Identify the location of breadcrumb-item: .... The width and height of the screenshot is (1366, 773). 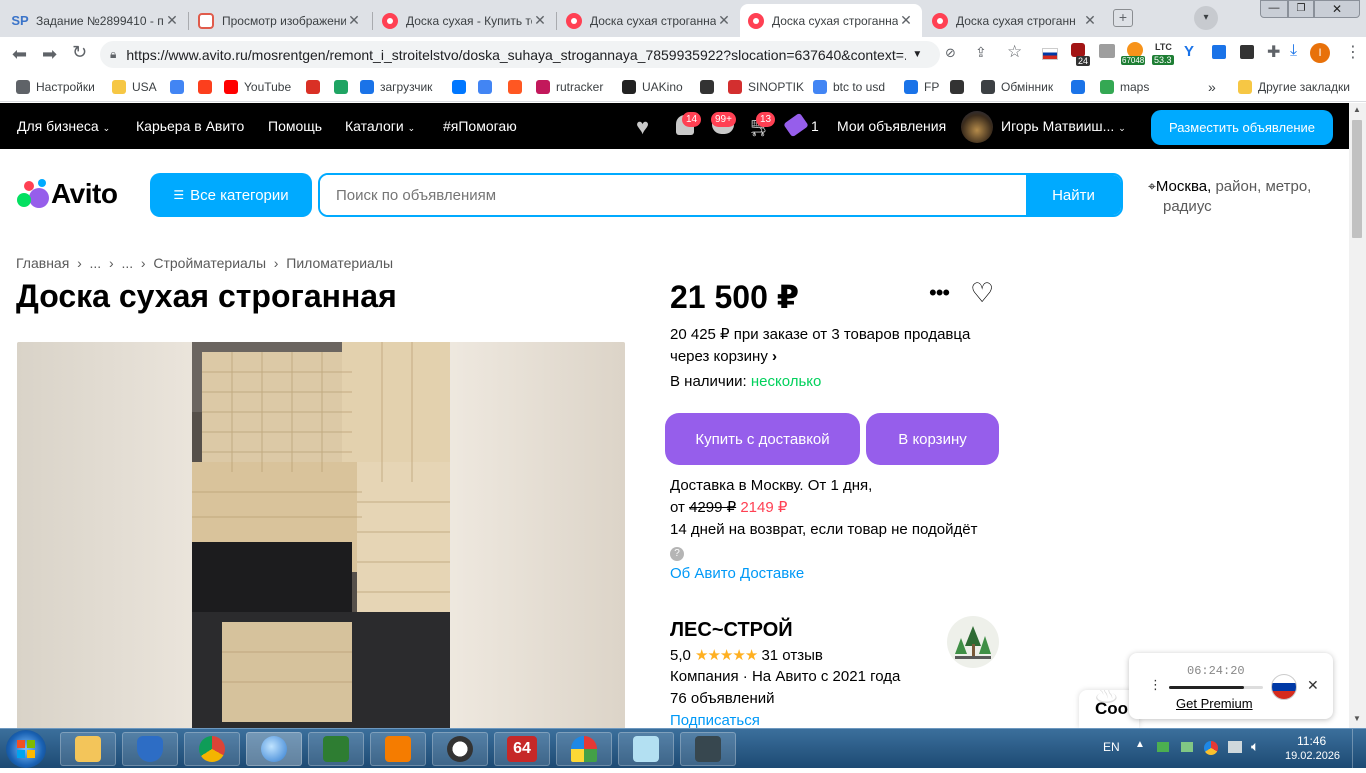
(127, 263).